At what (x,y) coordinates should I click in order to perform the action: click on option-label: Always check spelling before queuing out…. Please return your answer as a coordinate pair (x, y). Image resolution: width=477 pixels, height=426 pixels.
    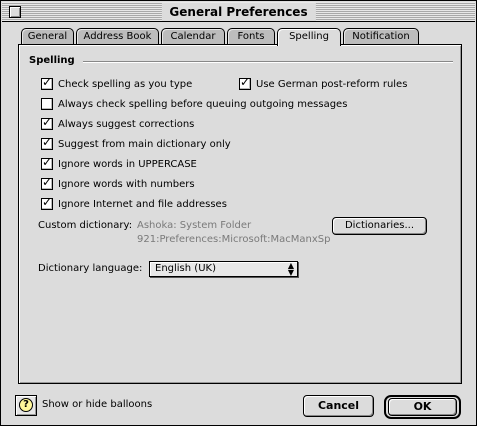
    Looking at the image, I should click on (203, 104).